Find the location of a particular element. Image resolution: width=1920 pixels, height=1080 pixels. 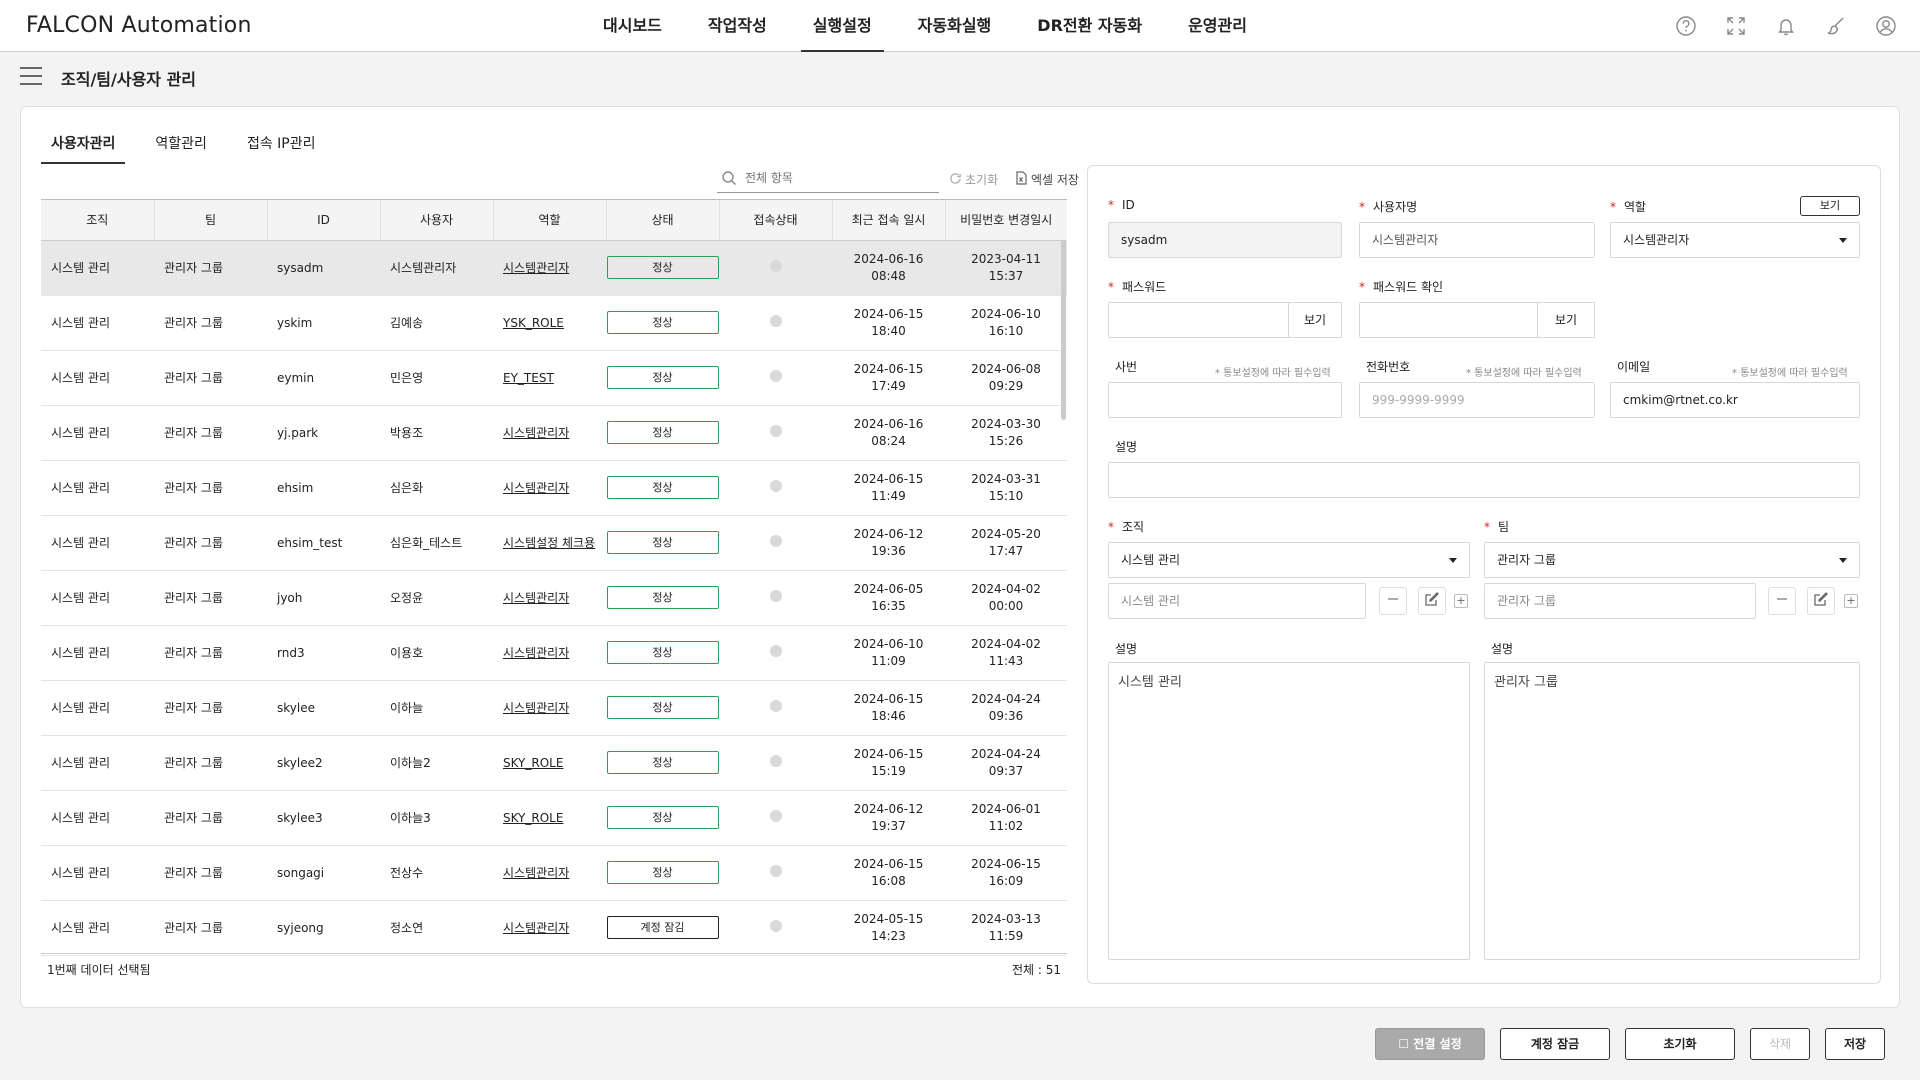

team-description-textarea: 관리자 그룹 is located at coordinates (1672, 811).